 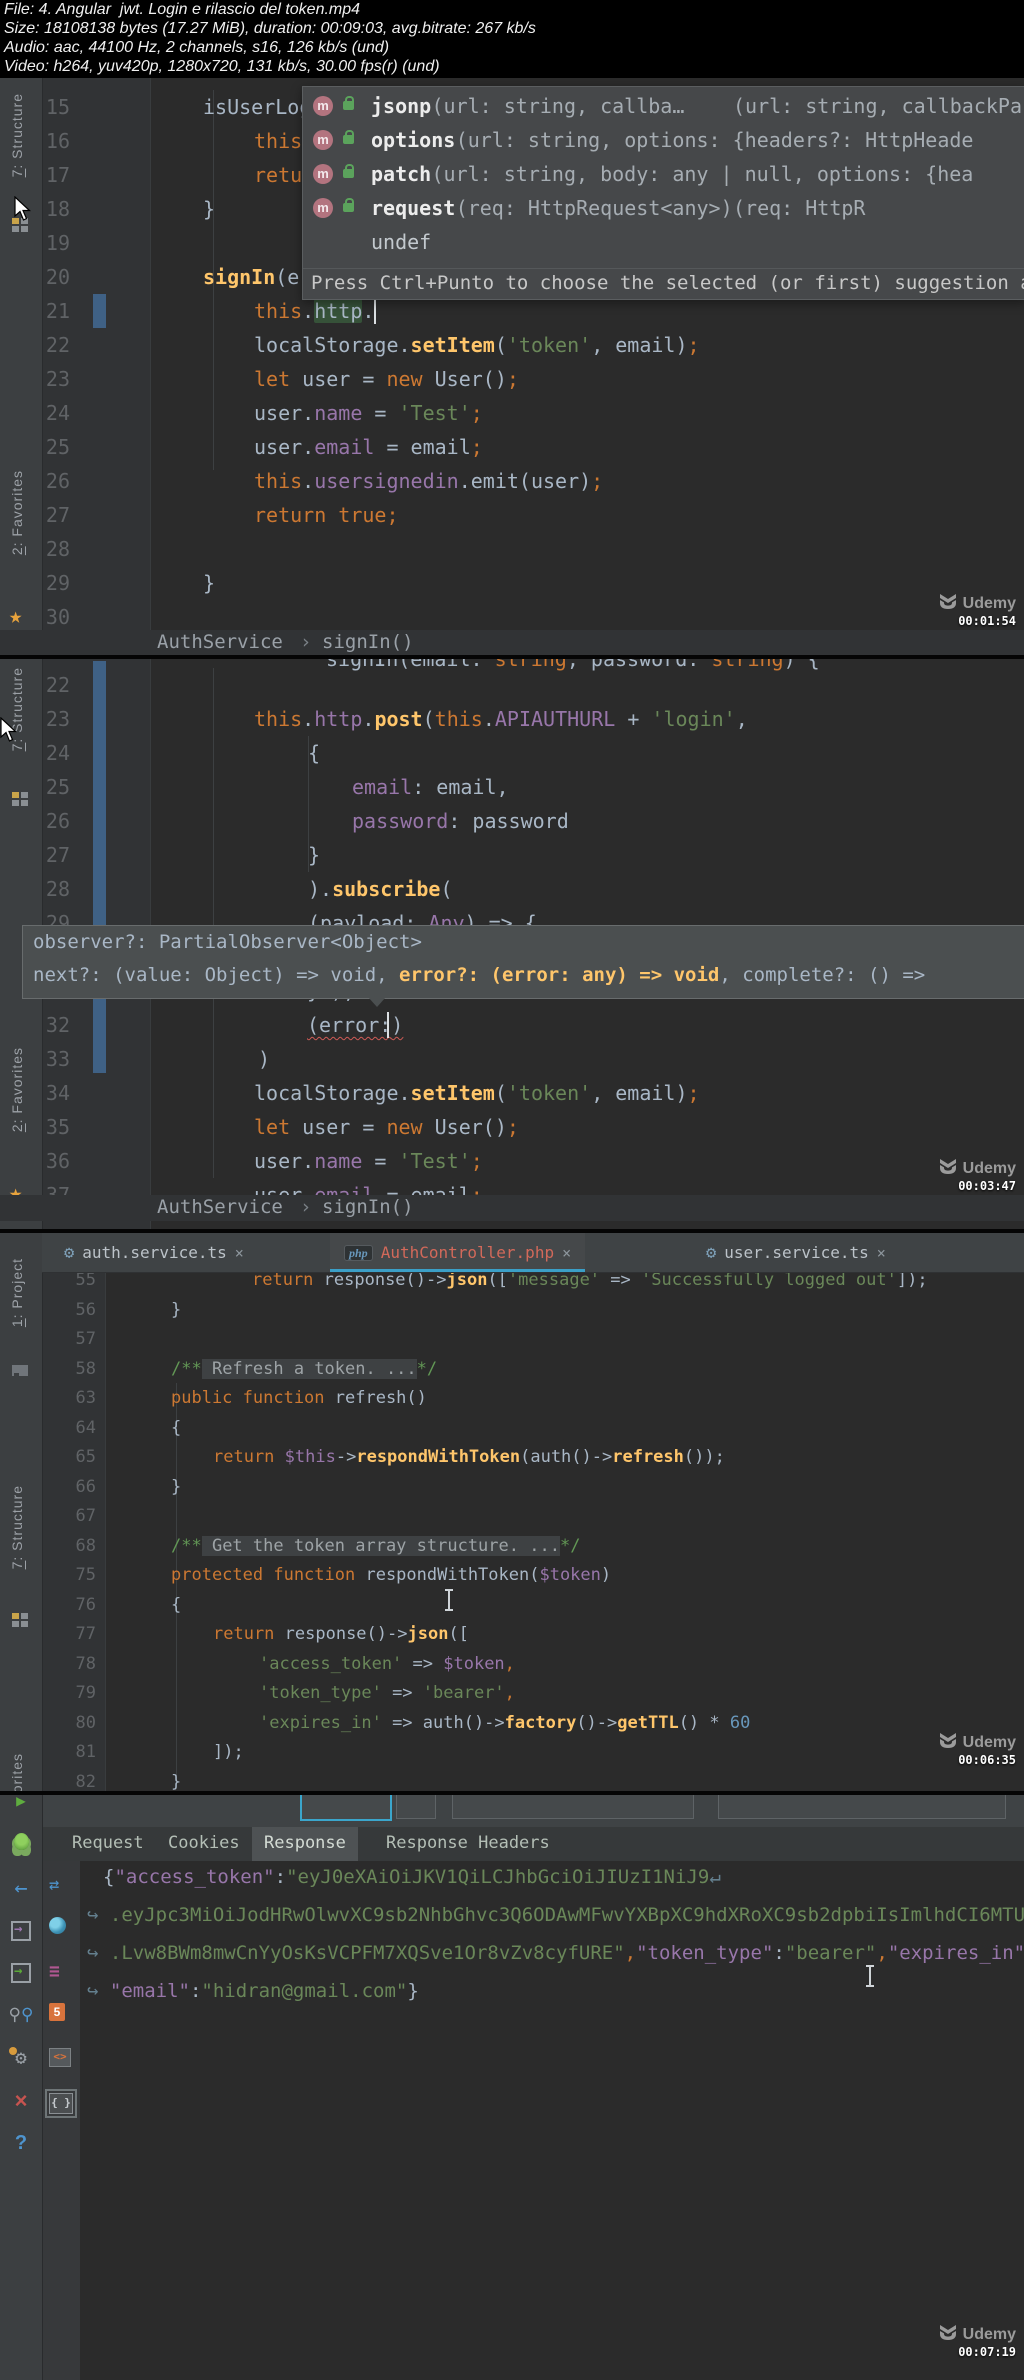 I want to click on code-line: 64{, so click(x=128, y=1427).